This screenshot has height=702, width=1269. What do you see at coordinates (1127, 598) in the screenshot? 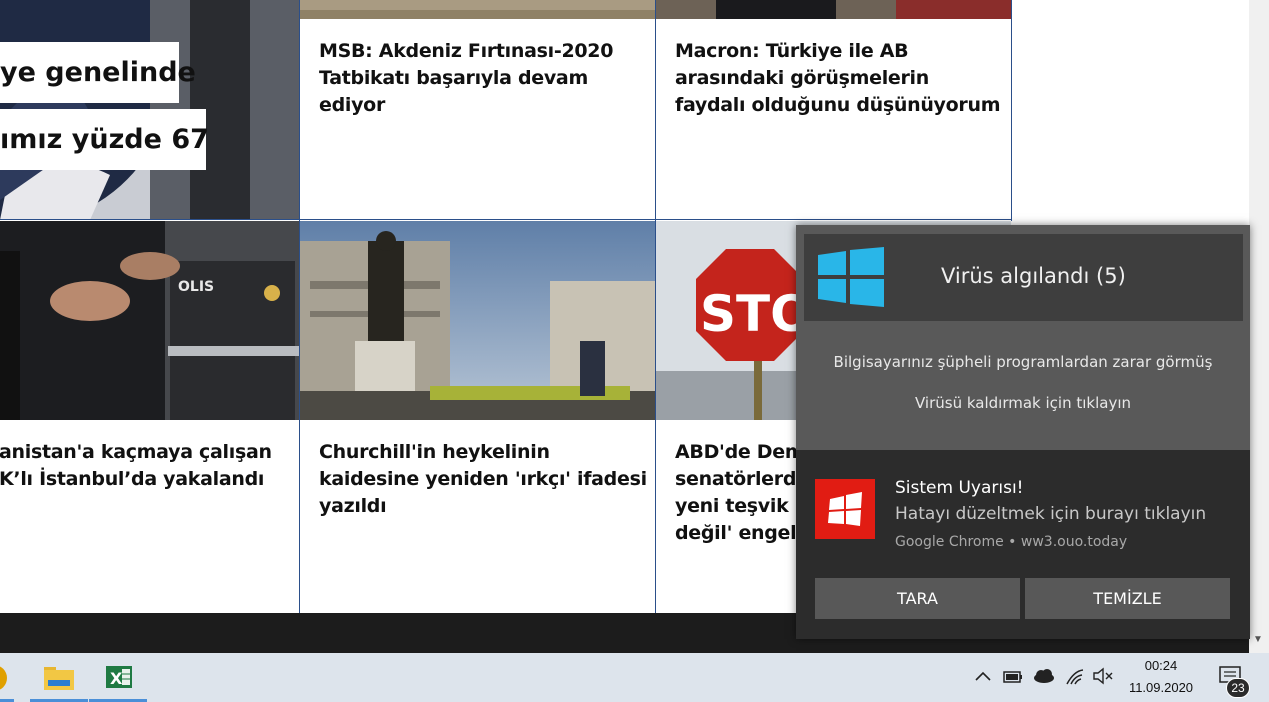
I see `clean-button: TEMİZLE` at bounding box center [1127, 598].